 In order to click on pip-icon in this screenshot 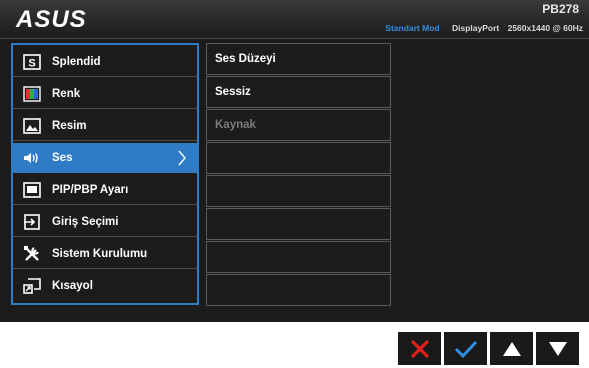, I will do `click(32, 190)`.